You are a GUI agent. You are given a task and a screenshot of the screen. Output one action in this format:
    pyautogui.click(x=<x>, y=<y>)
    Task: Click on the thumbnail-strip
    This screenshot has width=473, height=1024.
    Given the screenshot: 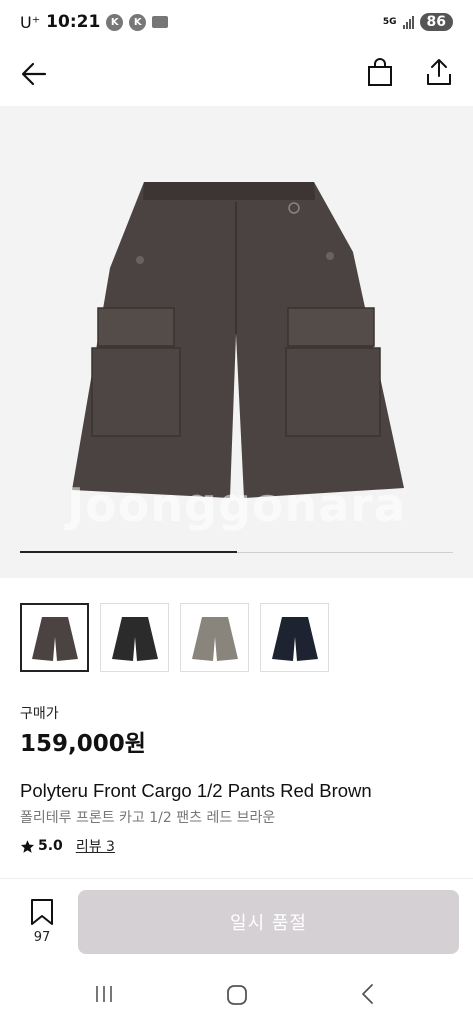 What is the action you would take?
    pyautogui.click(x=174, y=637)
    